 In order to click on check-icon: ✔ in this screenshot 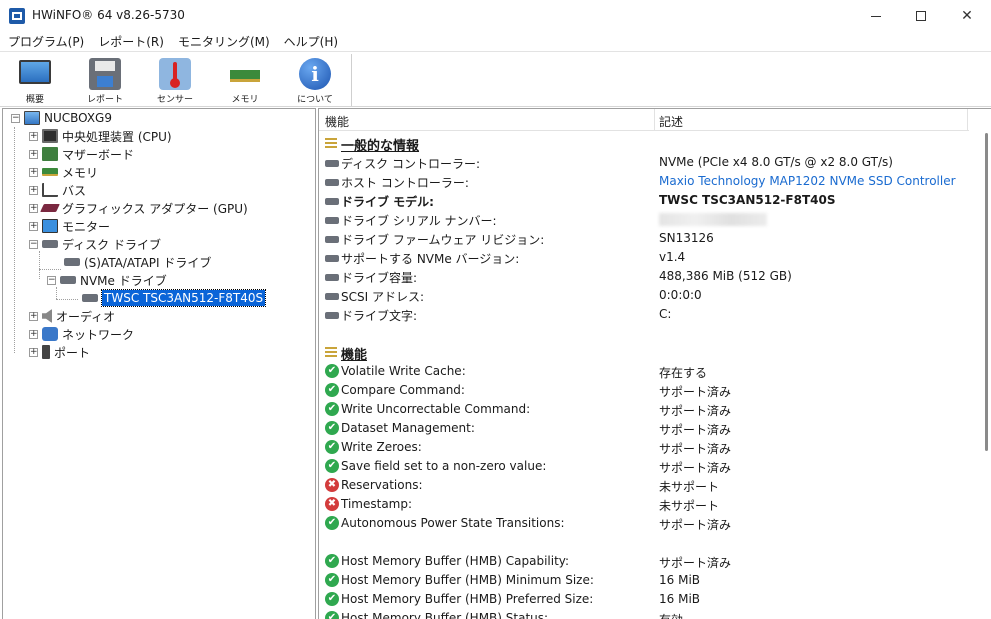, I will do `click(332, 447)`.